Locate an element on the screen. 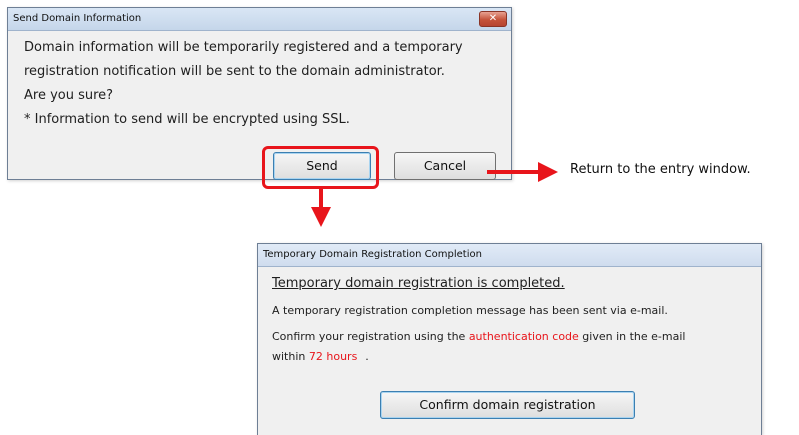 The width and height of the screenshot is (799, 435). hours-text: 72 hours is located at coordinates (333, 356).